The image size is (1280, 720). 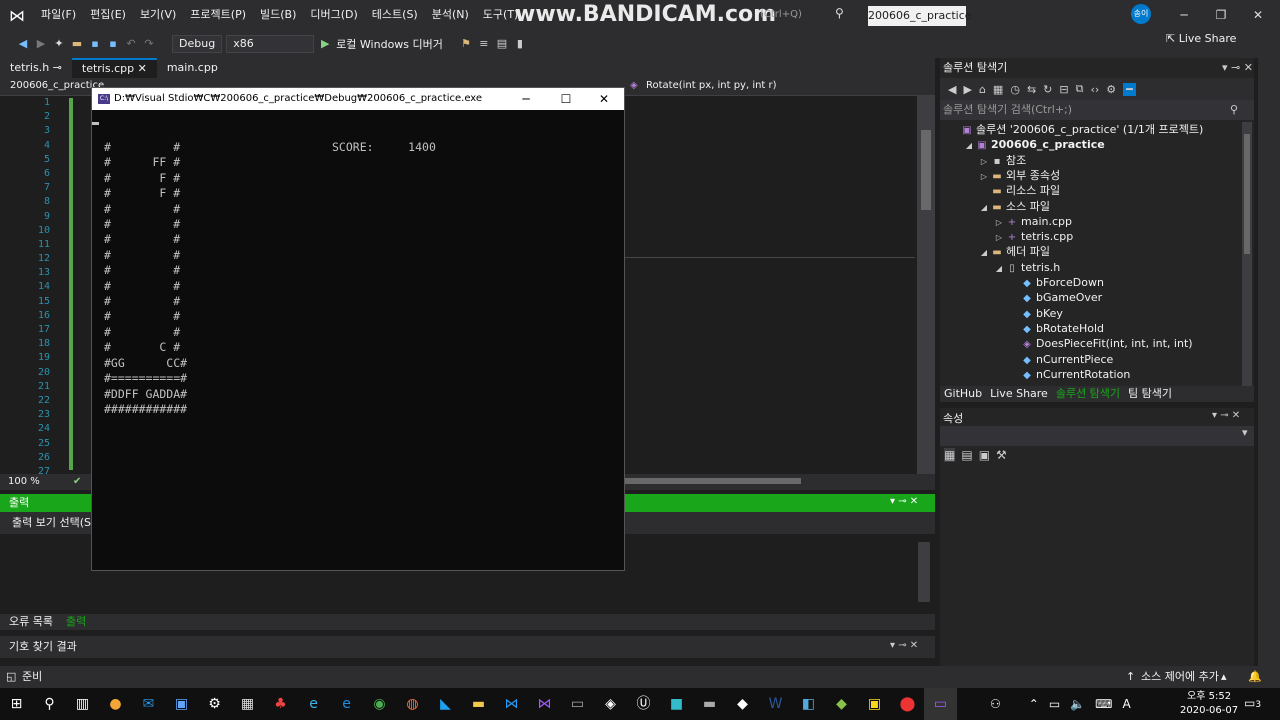 I want to click on properties-object-selector: ▾, so click(x=1097, y=436).